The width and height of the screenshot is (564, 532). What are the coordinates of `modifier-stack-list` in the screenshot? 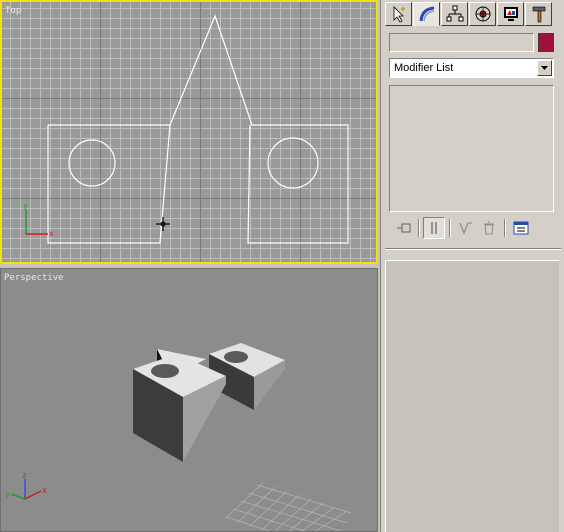 It's located at (471, 148).